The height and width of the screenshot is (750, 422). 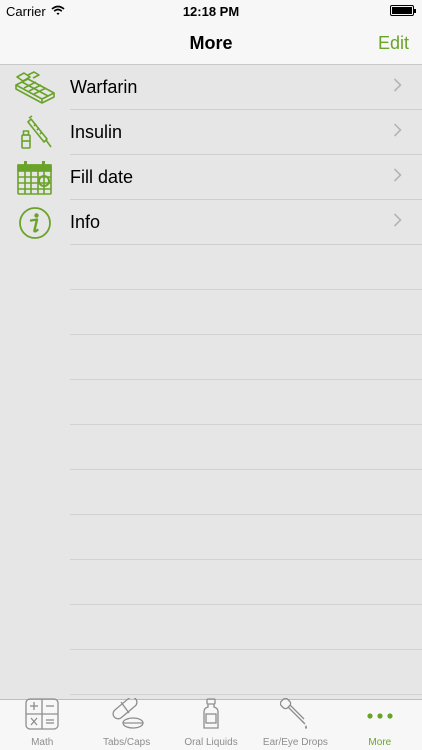 I want to click on more-dots-icon, so click(x=380, y=723).